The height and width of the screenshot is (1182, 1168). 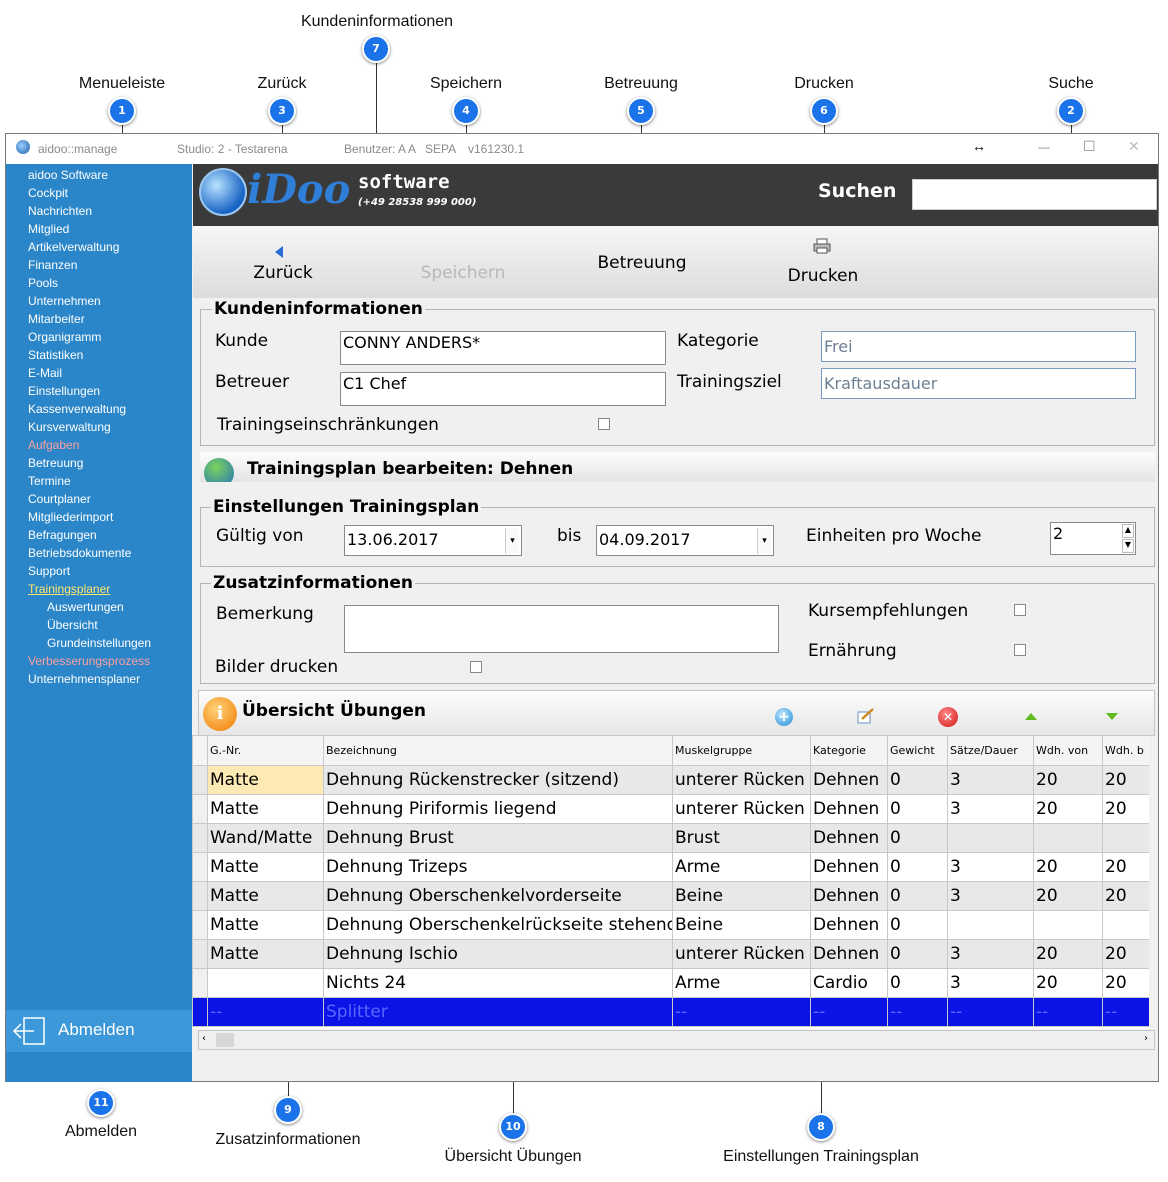 What do you see at coordinates (89, 661) in the screenshot?
I see `sidebar-item-verbesserungsprozess: Verbesserungsprozess` at bounding box center [89, 661].